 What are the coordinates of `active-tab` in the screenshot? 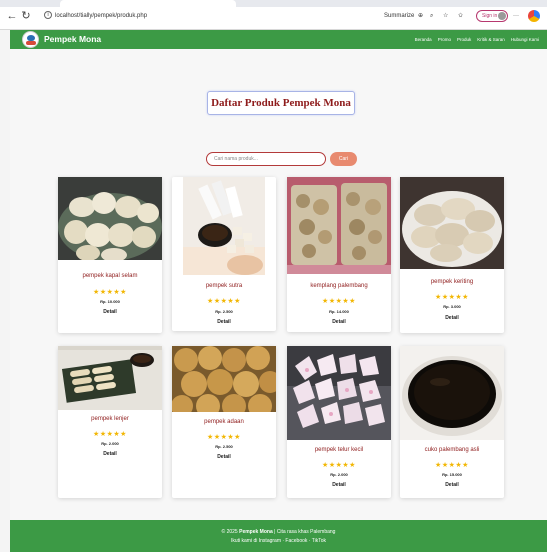 It's located at (148, 3).